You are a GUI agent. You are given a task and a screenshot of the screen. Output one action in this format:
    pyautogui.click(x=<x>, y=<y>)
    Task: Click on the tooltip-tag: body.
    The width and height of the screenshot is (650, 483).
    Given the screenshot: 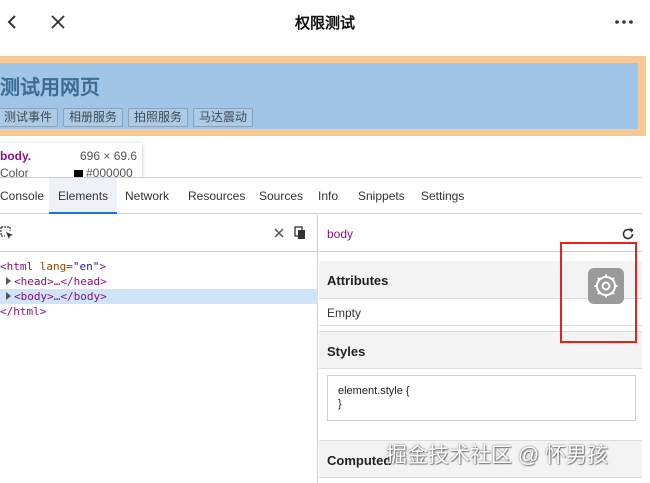 What is the action you would take?
    pyautogui.click(x=16, y=156)
    